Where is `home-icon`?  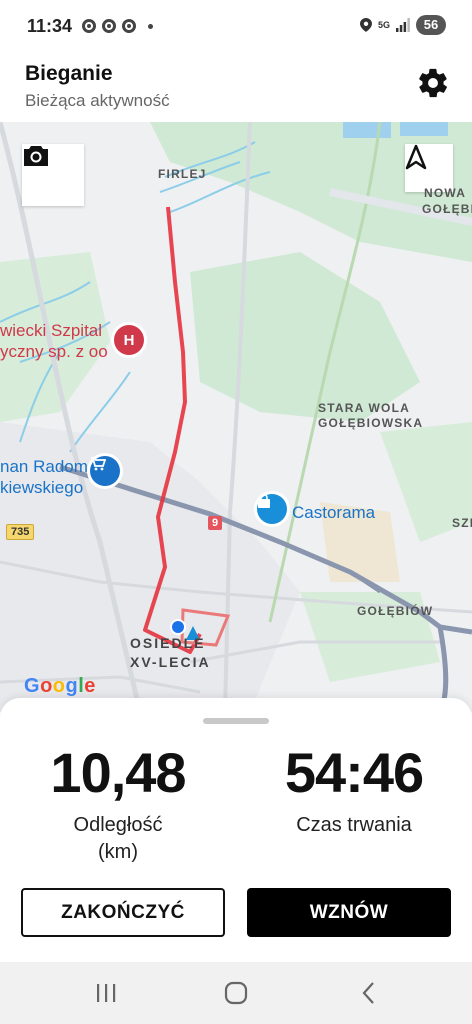
home-icon is located at coordinates (236, 993).